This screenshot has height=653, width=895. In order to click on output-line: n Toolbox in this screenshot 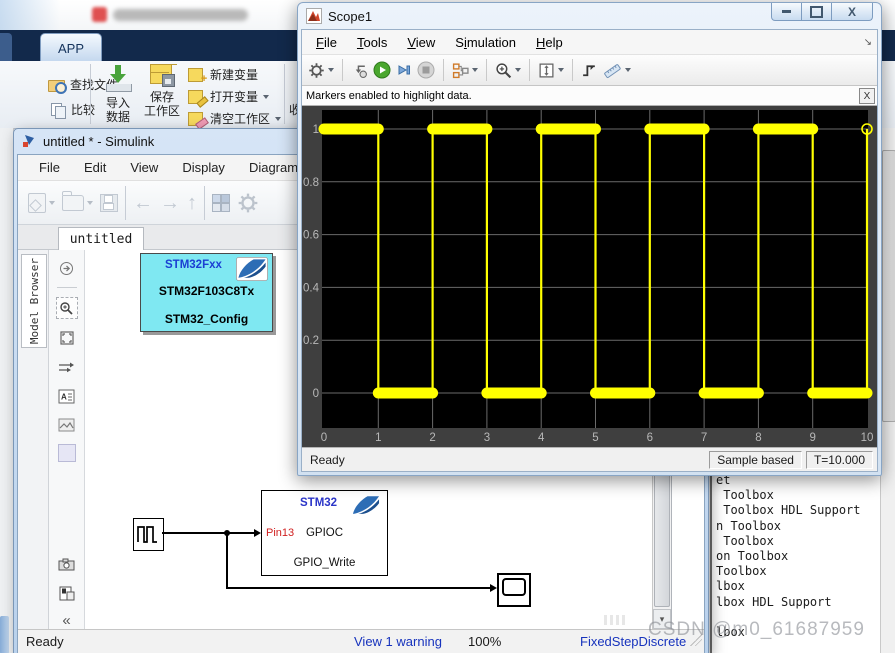, I will do `click(749, 525)`.